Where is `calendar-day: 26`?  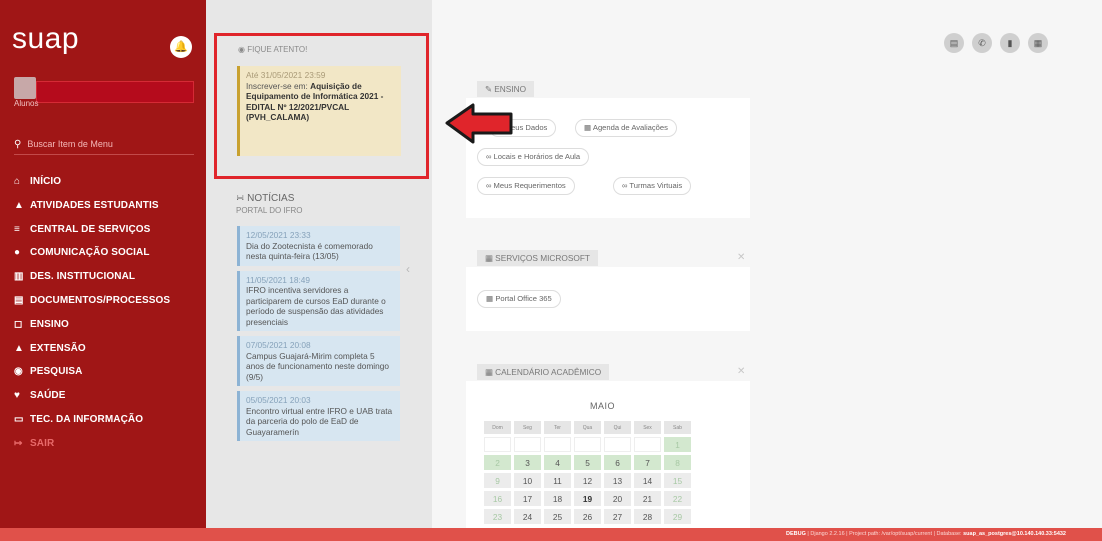
calendar-day: 26 is located at coordinates (587, 516).